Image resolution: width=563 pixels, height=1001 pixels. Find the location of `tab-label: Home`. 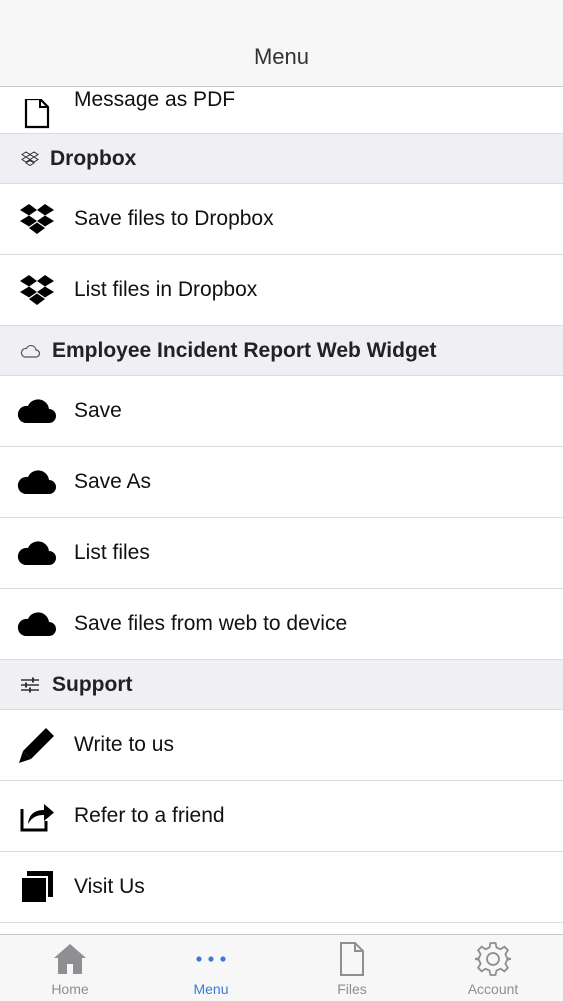

tab-label: Home is located at coordinates (70, 989).